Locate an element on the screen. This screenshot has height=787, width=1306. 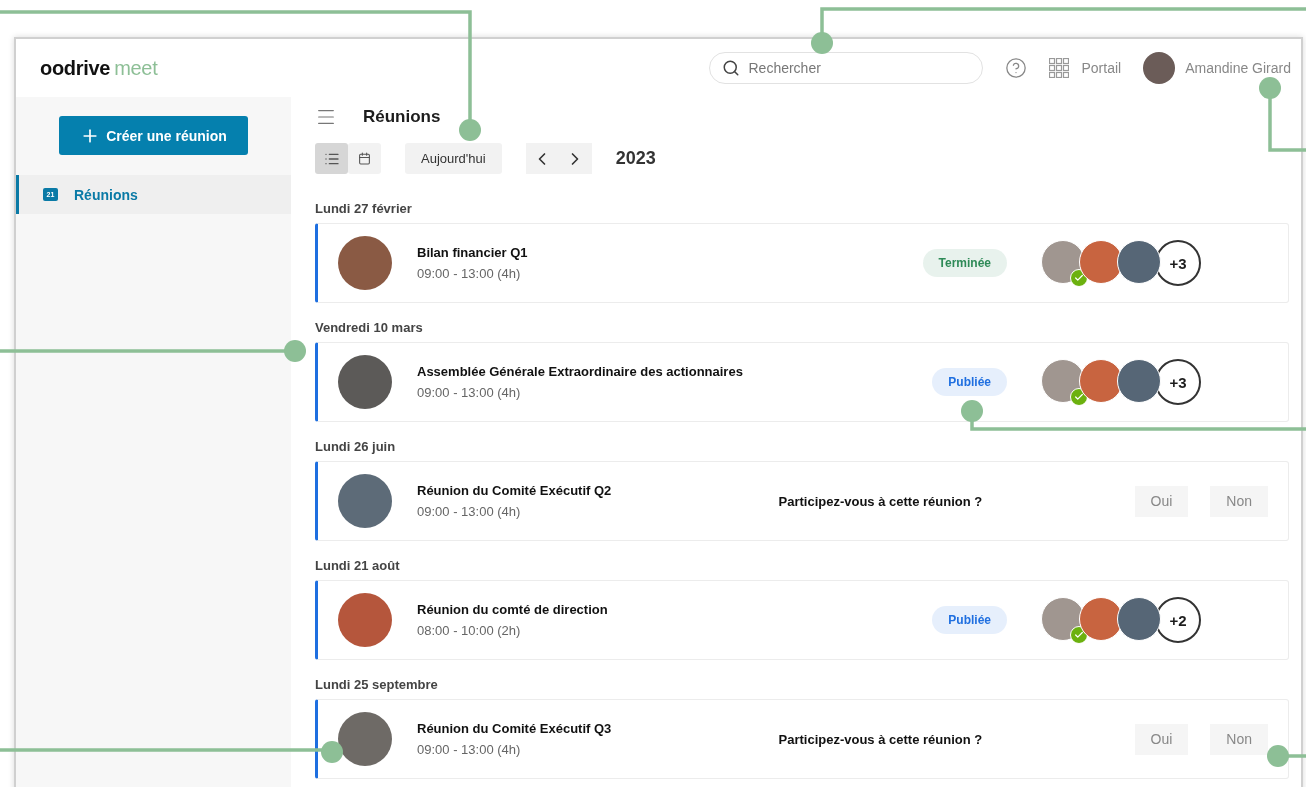
calendar-icon is located at coordinates (364, 158).